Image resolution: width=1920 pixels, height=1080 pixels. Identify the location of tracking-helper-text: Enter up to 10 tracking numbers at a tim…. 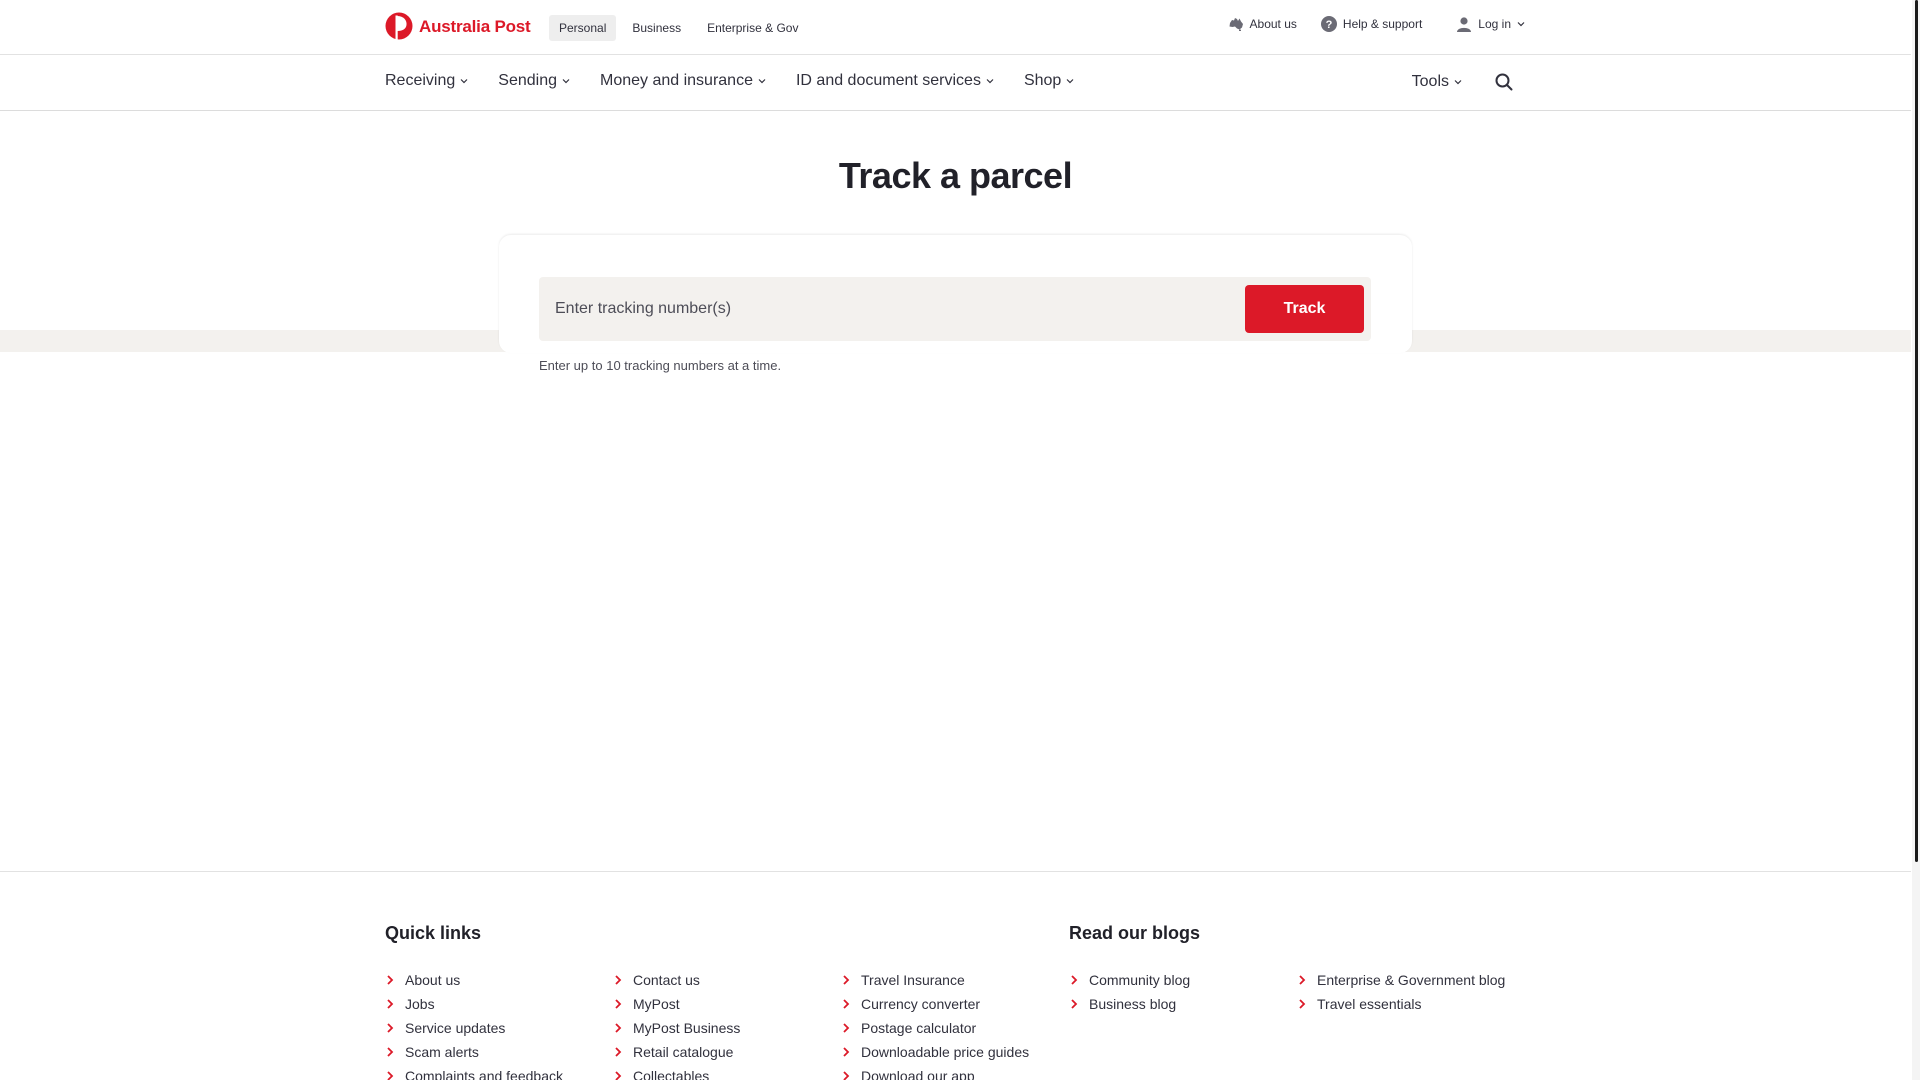
(660, 365).